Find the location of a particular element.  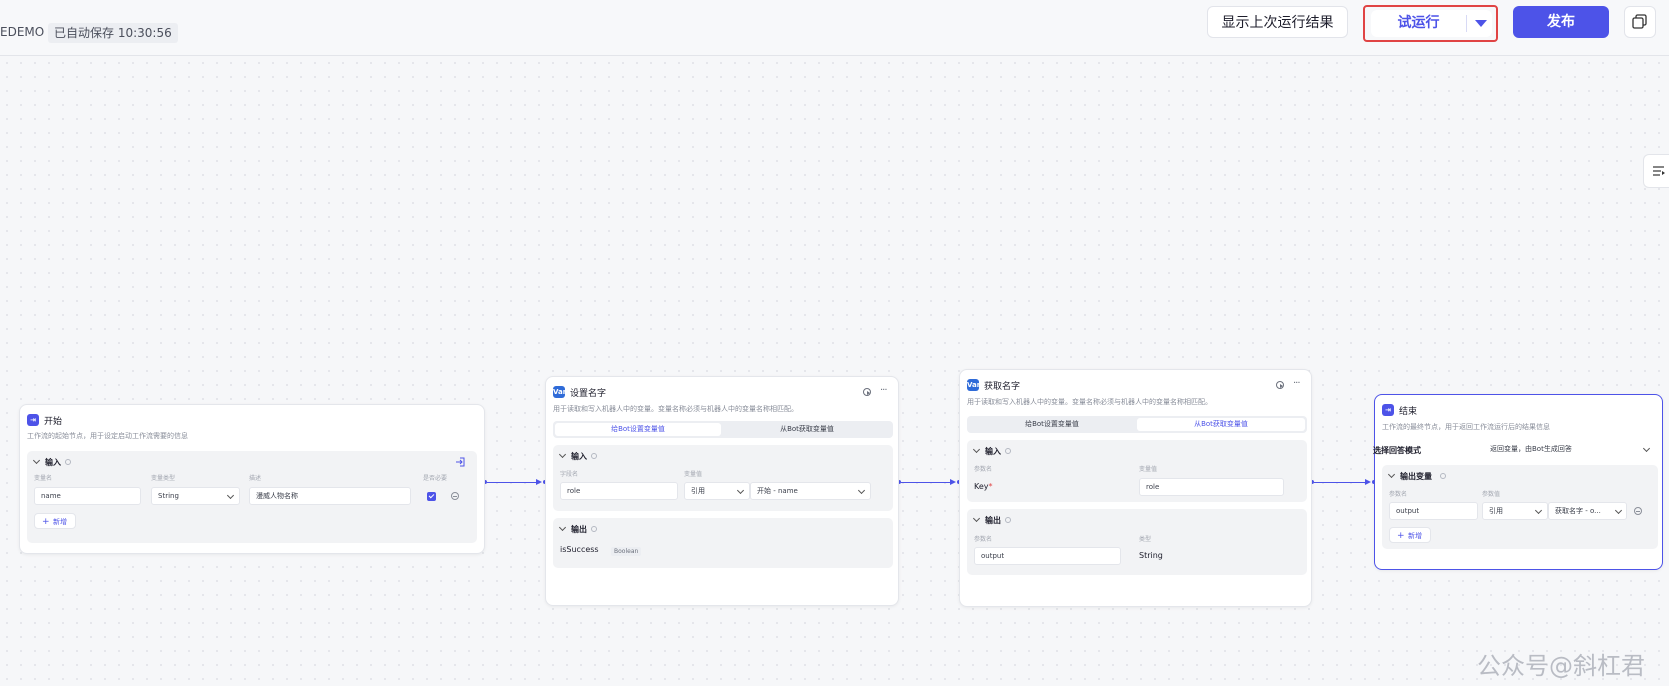

watermark: 公众号@斜杠君 is located at coordinates (1561, 666).